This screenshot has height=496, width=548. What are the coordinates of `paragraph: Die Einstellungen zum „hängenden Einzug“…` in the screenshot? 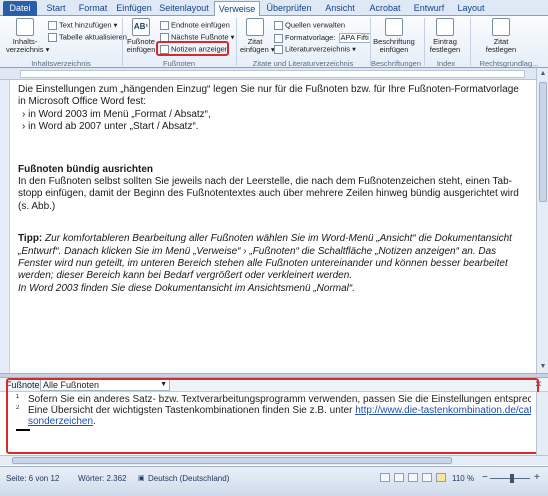 It's located at (268, 89).